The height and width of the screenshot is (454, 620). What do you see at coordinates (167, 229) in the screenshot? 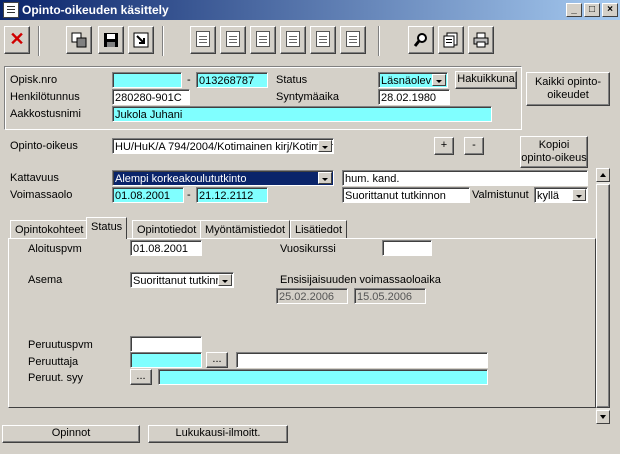
I see `tab-opintotiedot: Opintotiedot` at bounding box center [167, 229].